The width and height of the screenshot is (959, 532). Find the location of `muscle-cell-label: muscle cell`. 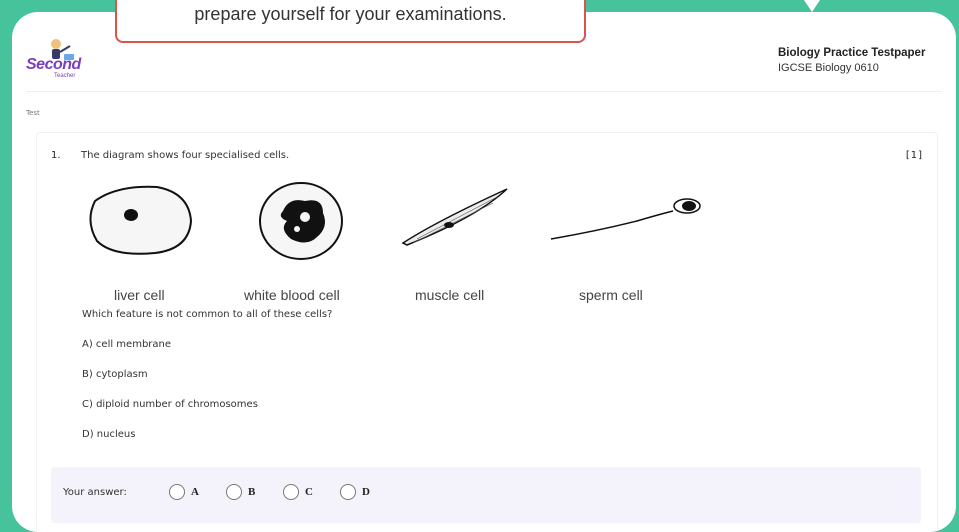

muscle-cell-label: muscle cell is located at coordinates (450, 295).